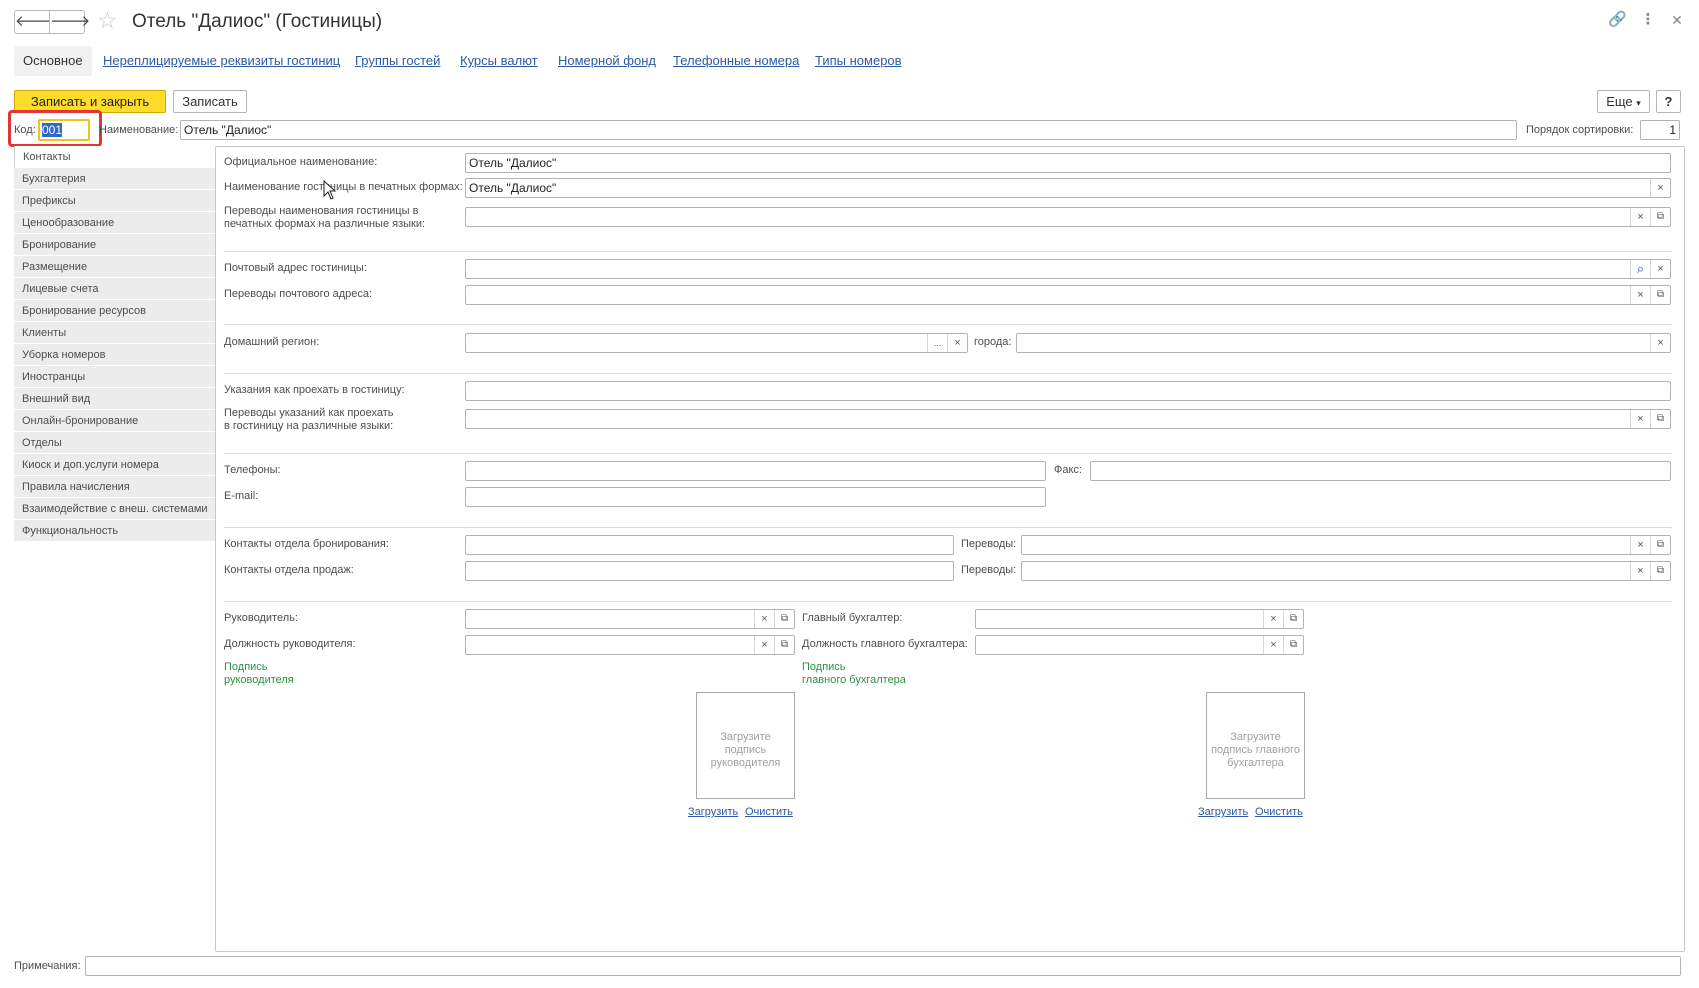 The image size is (1699, 988). I want to click on save-button: Записать, so click(210, 101).